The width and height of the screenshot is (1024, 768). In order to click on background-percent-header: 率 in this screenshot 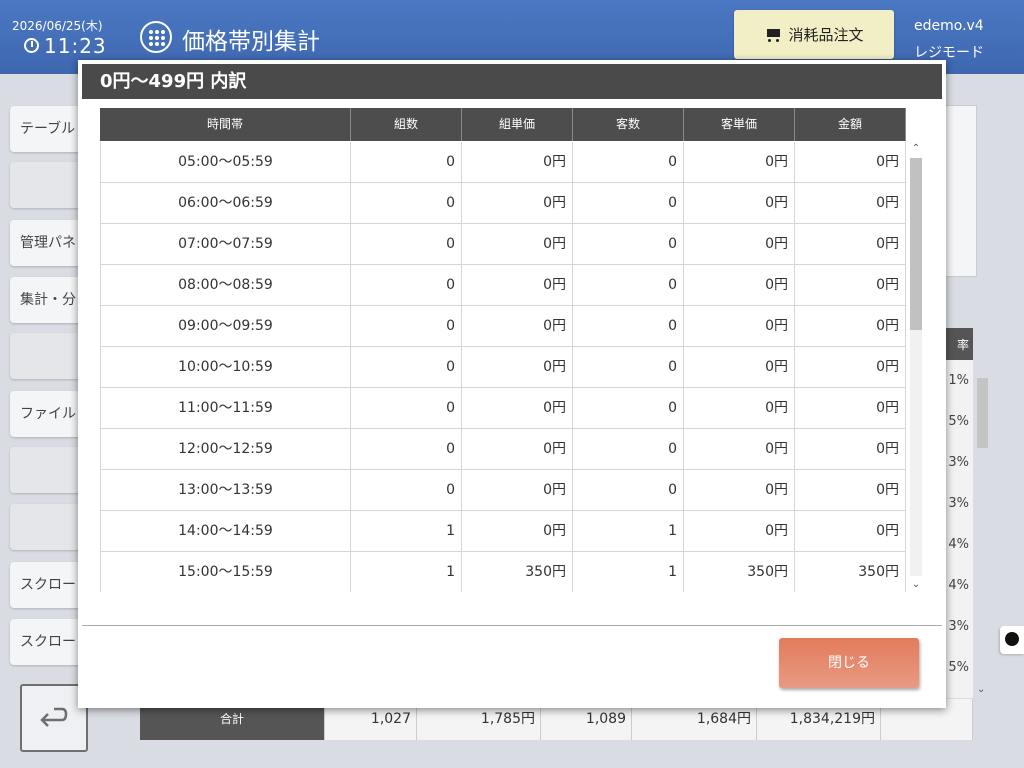, I will do `click(959, 344)`.